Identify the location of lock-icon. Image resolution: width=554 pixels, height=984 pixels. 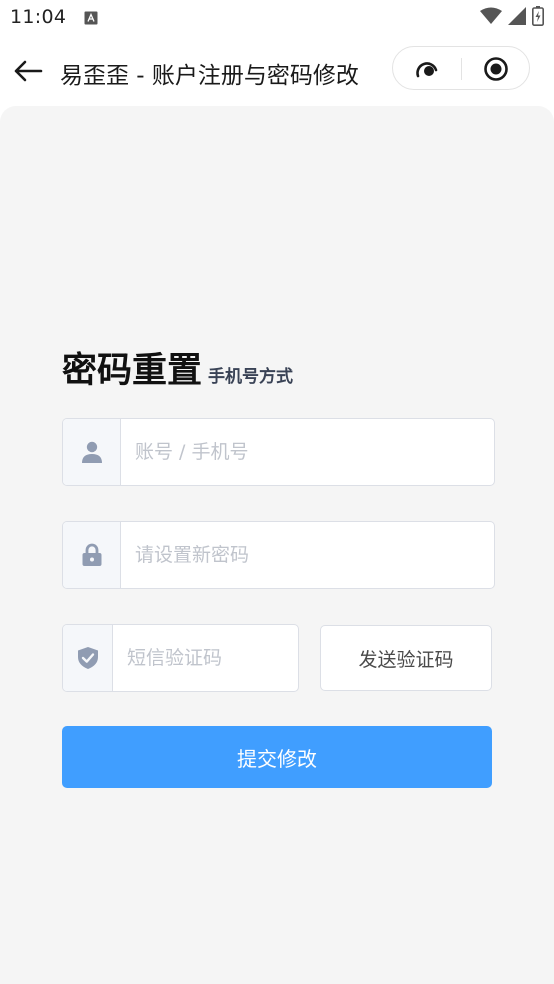
(91, 554).